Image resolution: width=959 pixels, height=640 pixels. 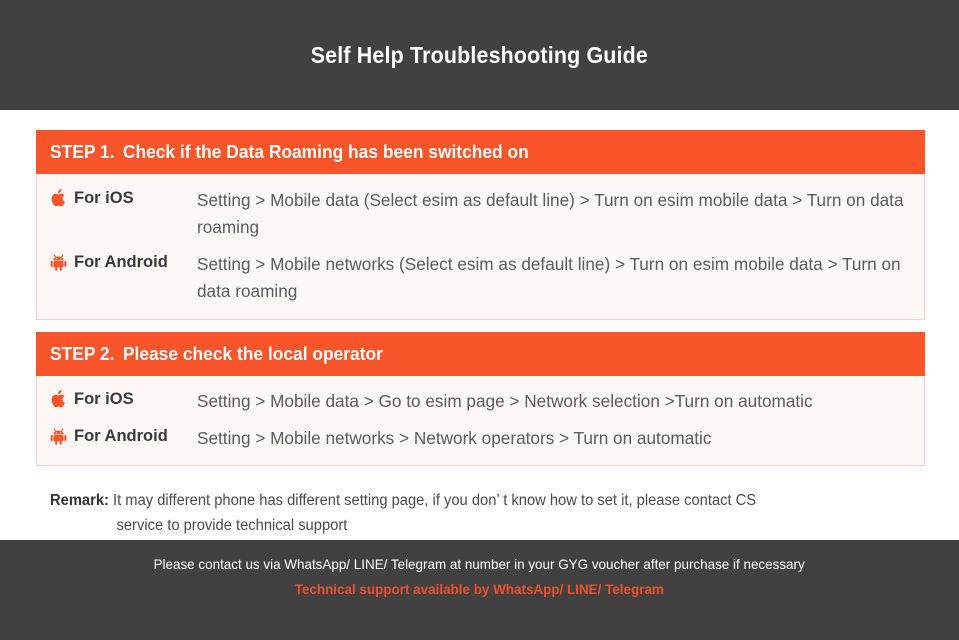 I want to click on step-2-header-text: STEP 2. Please check the local operator, so click(x=216, y=354).